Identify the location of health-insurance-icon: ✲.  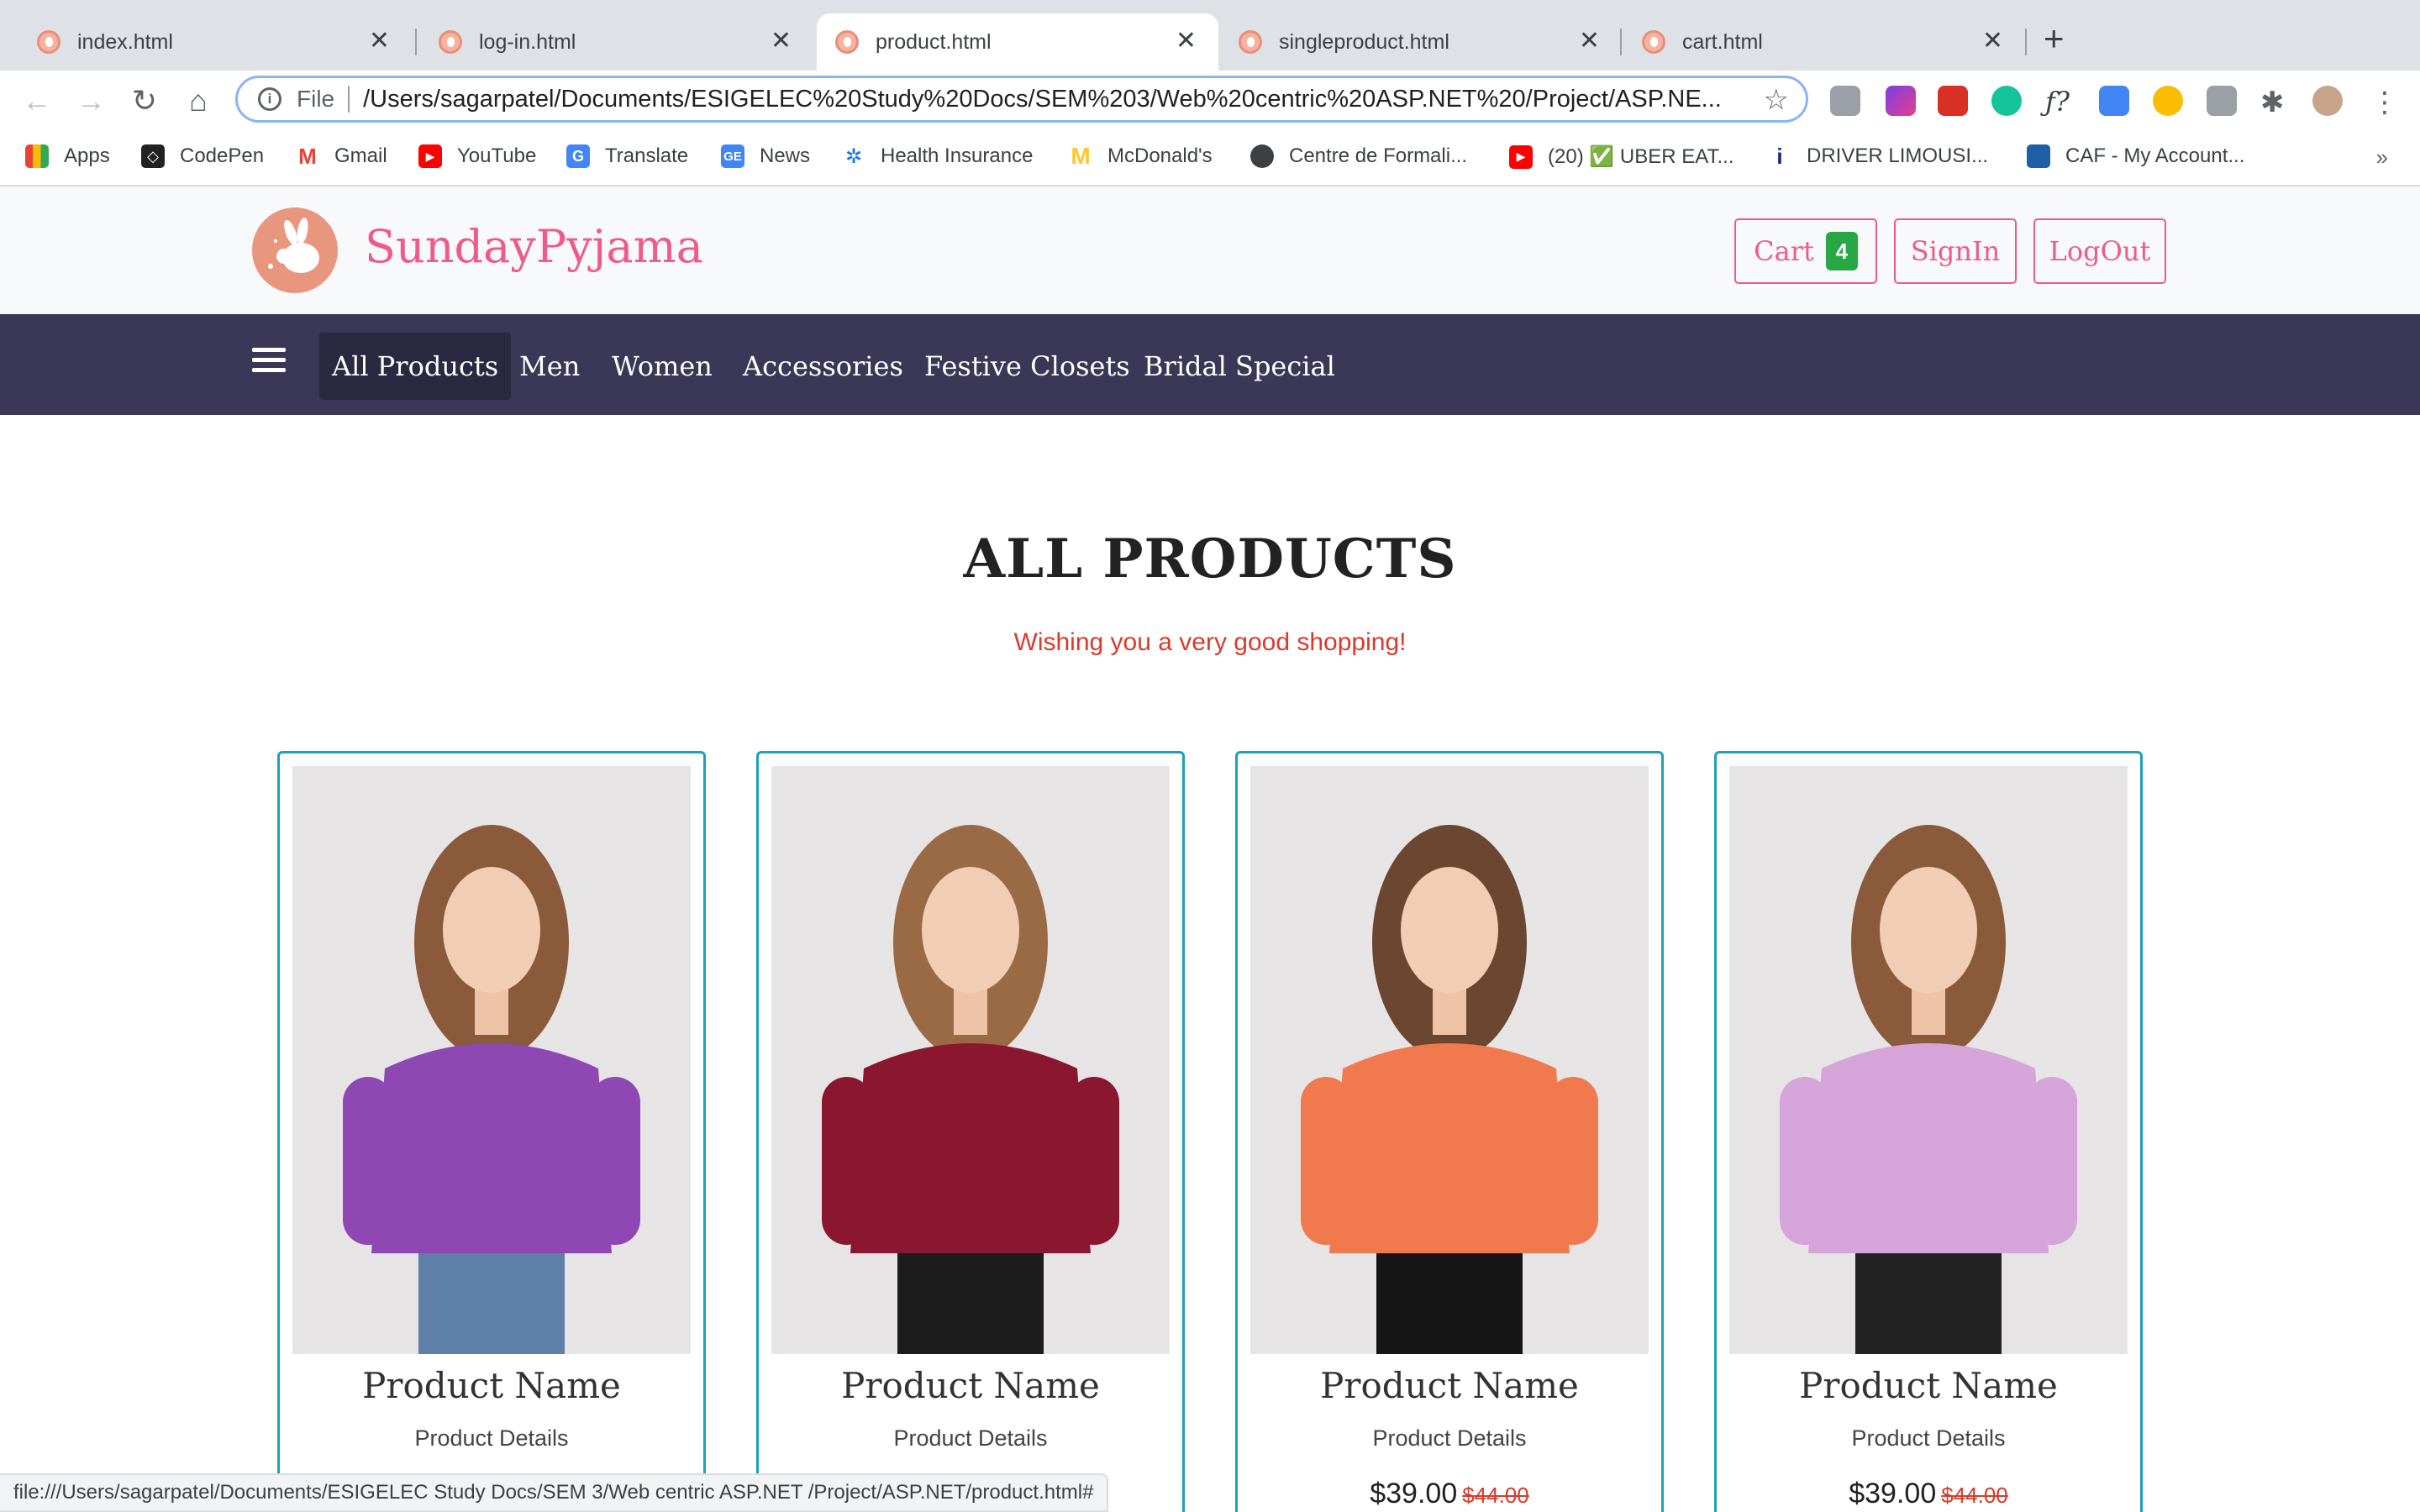
(854, 156).